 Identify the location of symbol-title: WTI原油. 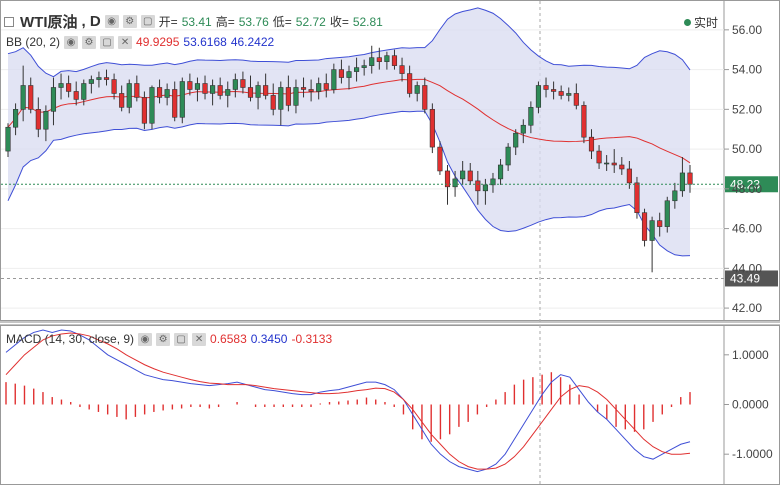
(49, 21).